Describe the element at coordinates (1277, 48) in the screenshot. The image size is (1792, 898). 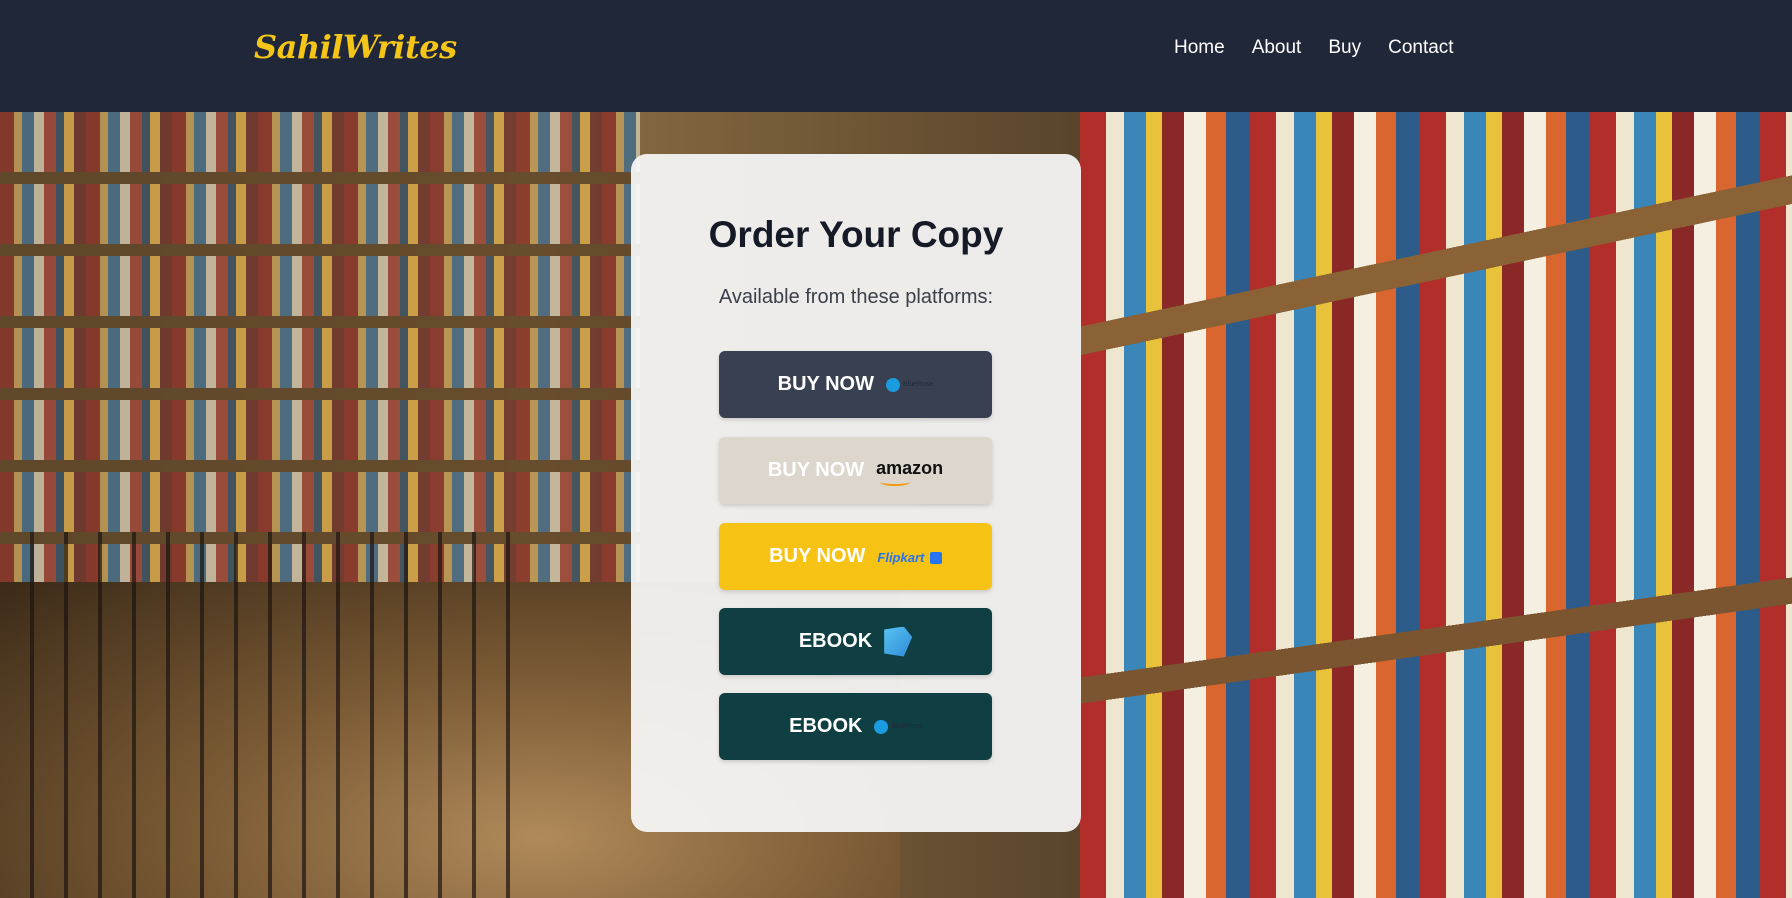
I see `nav-about-link: About` at that location.